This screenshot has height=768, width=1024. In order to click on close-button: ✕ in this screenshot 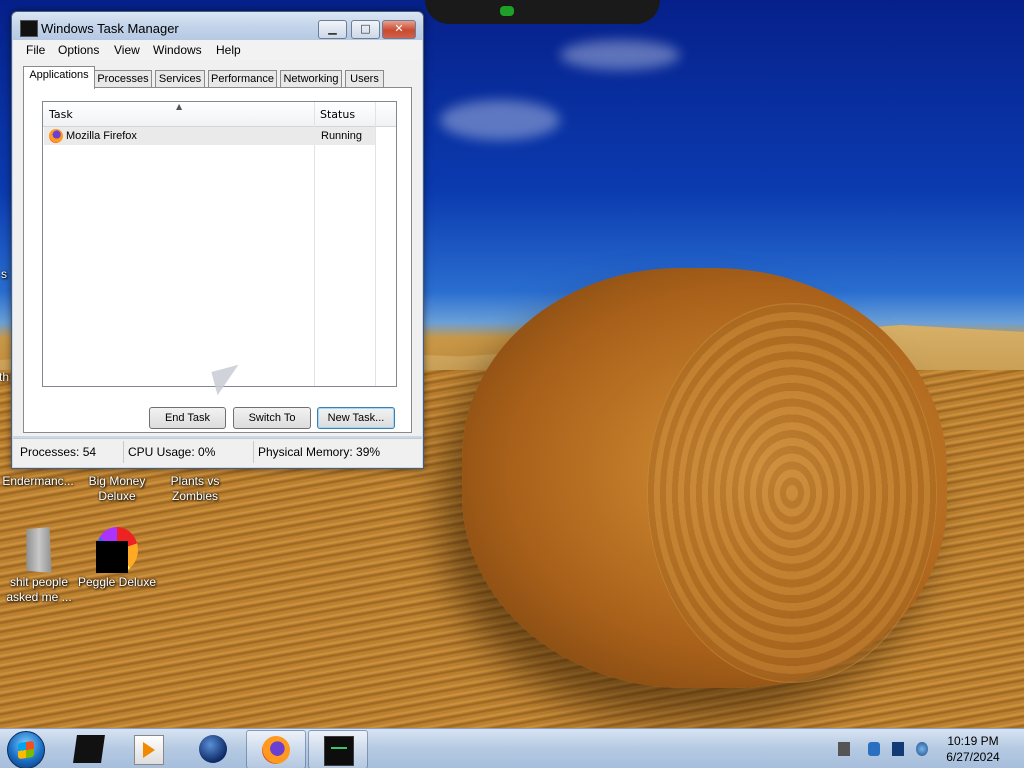, I will do `click(399, 29)`.